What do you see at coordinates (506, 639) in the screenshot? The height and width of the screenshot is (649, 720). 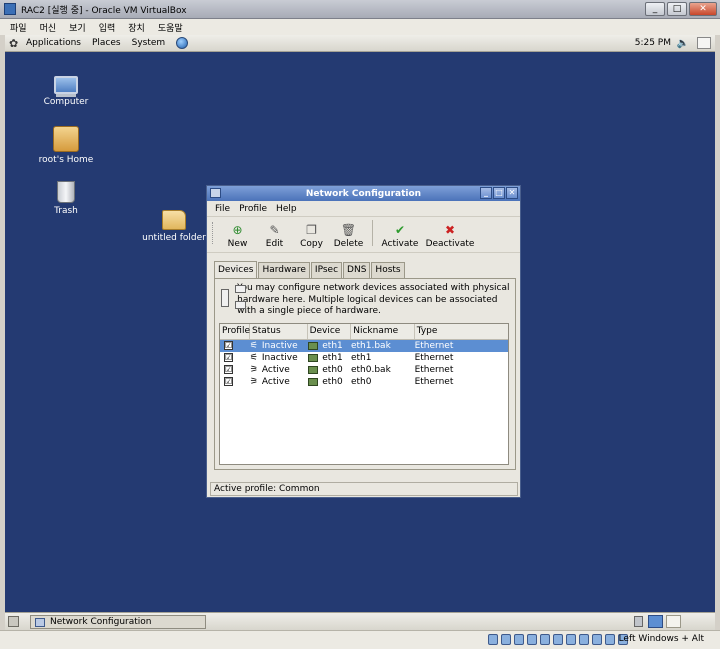 I see `optical-drive-icon` at bounding box center [506, 639].